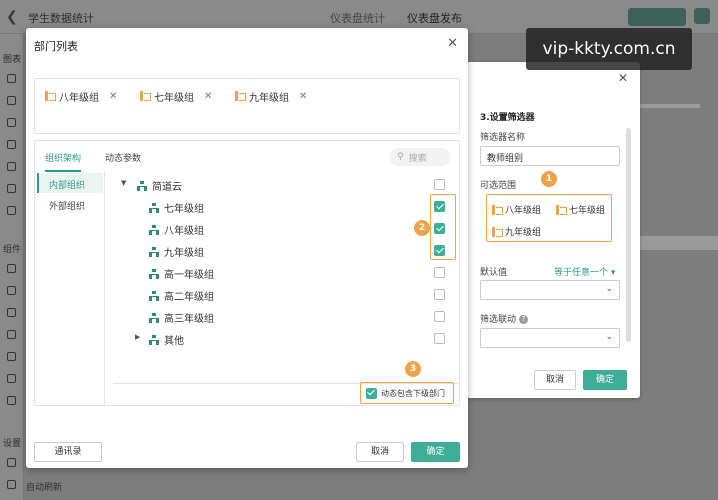 The image size is (718, 500). I want to click on range-chip: 八年级组, so click(516, 209).